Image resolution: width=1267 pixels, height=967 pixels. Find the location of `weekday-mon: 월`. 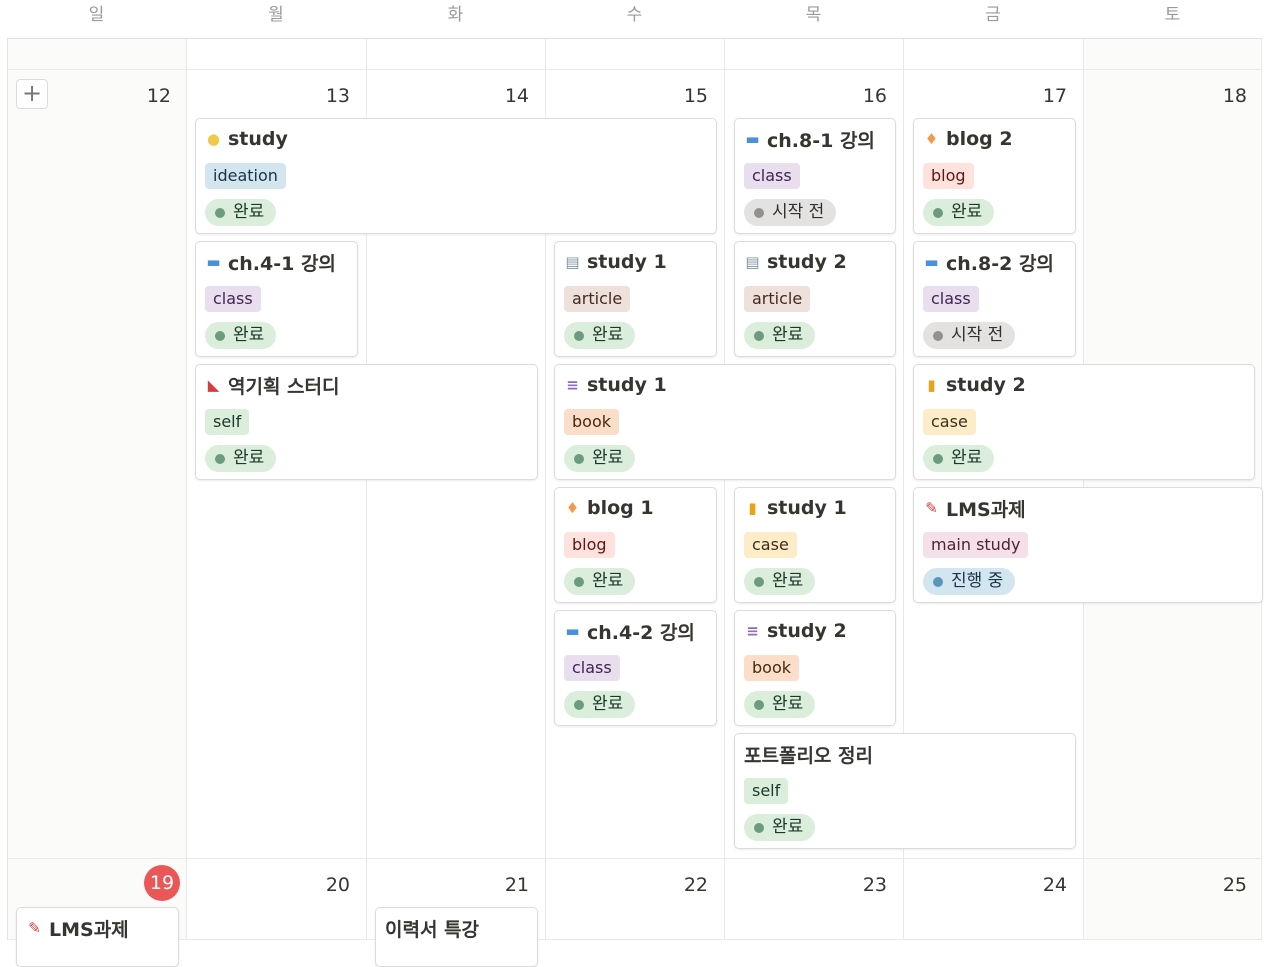

weekday-mon: 월 is located at coordinates (276, 15).